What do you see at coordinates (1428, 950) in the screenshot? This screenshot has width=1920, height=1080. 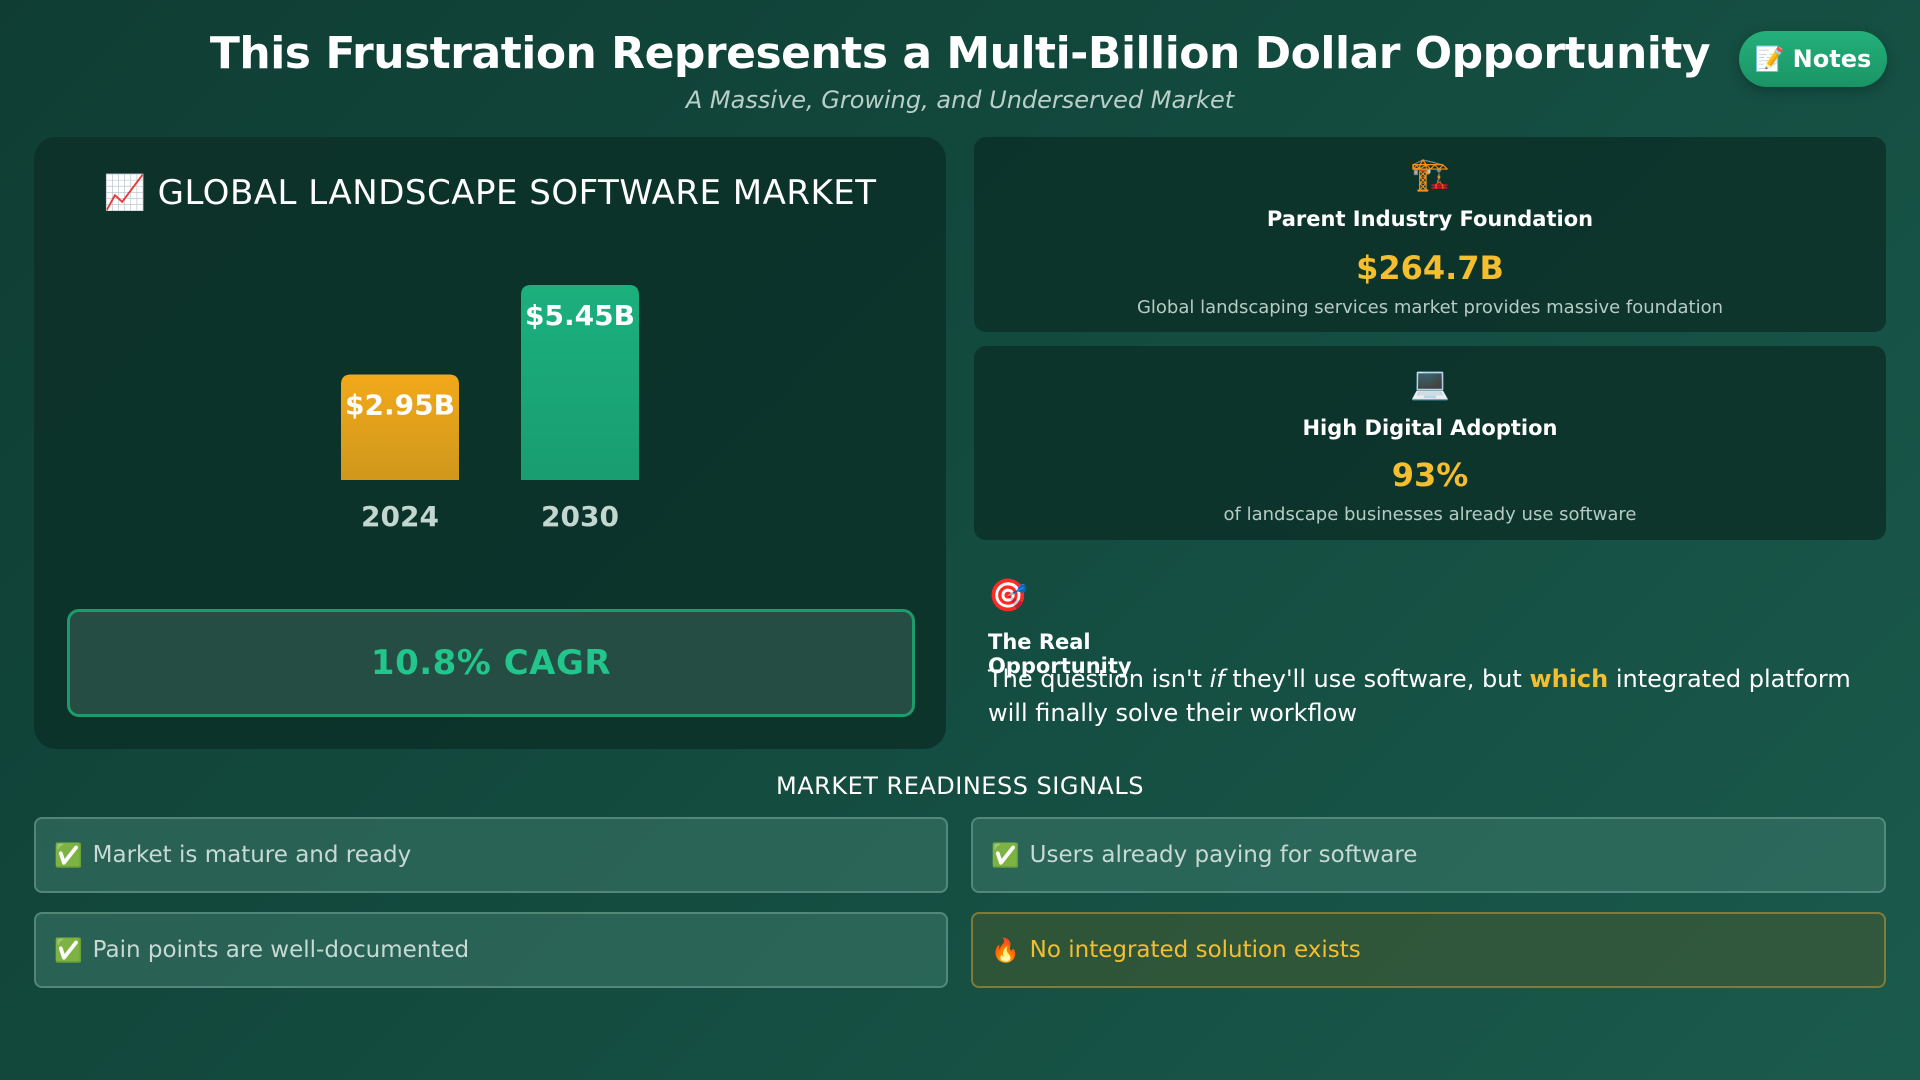 I see `signal-item-highlight: 🔥 No integrated solution exists` at bounding box center [1428, 950].